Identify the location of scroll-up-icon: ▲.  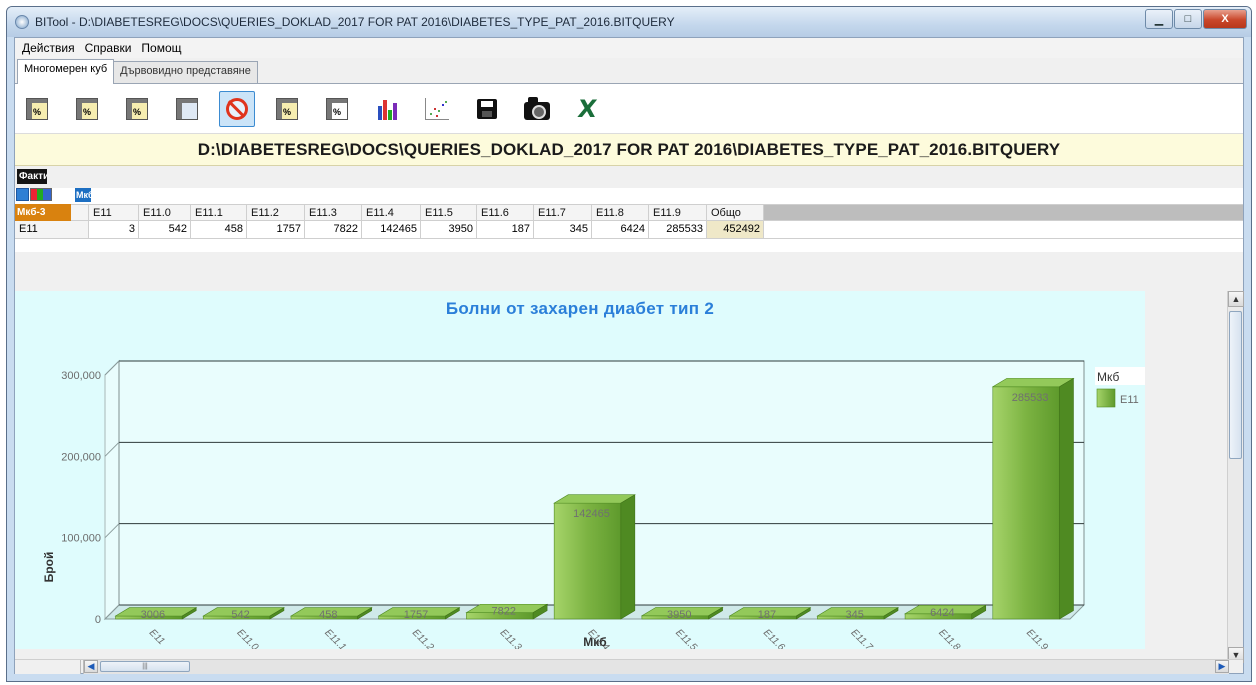
(1236, 299).